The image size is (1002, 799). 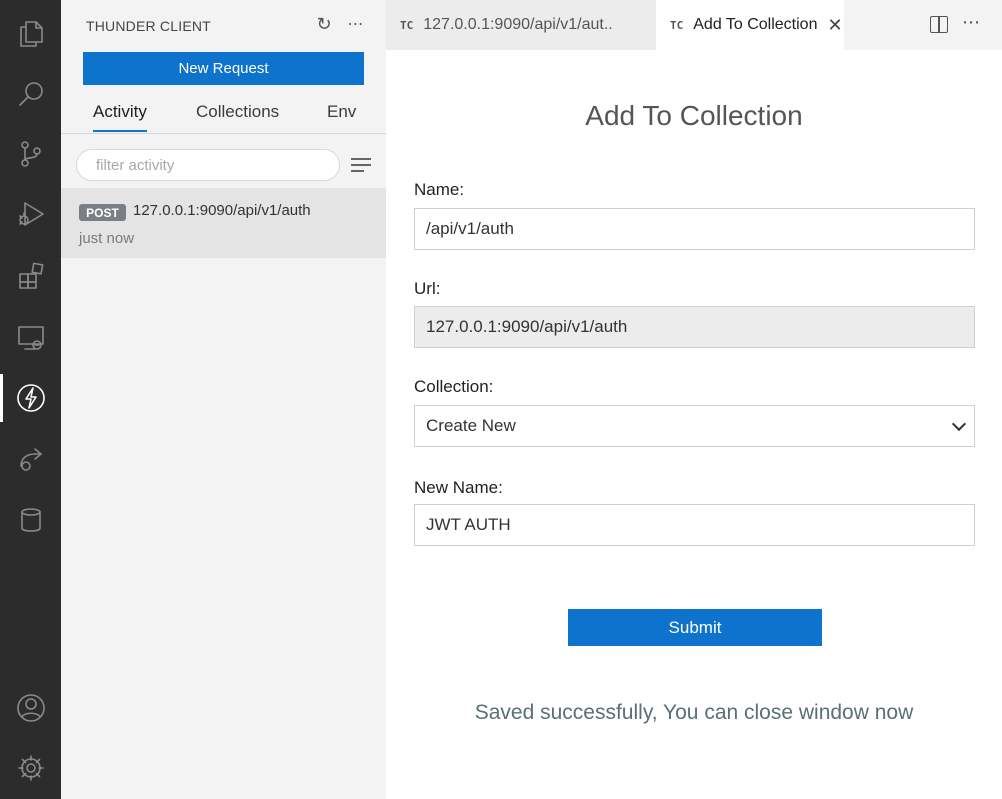 I want to click on thunder-client-icon, so click(x=30, y=398).